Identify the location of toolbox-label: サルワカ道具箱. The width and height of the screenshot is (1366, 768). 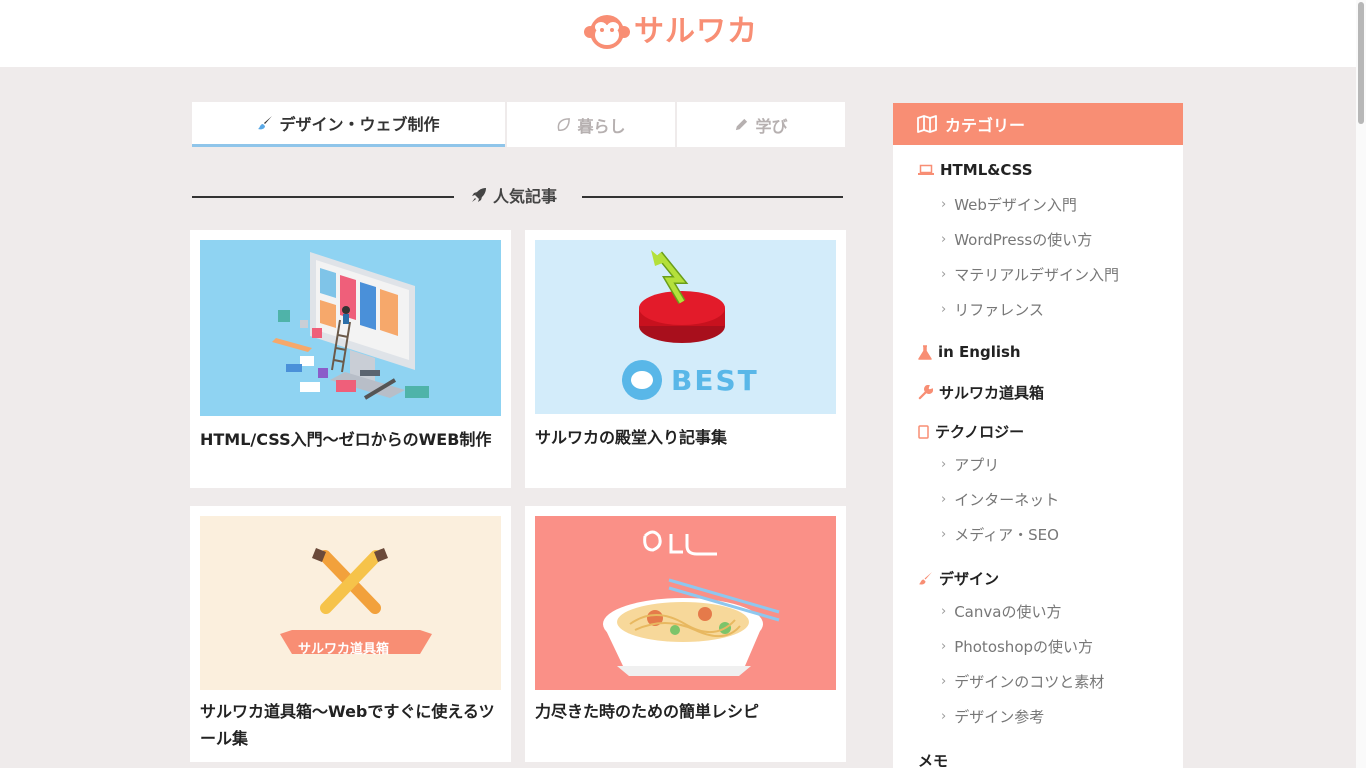
(344, 649).